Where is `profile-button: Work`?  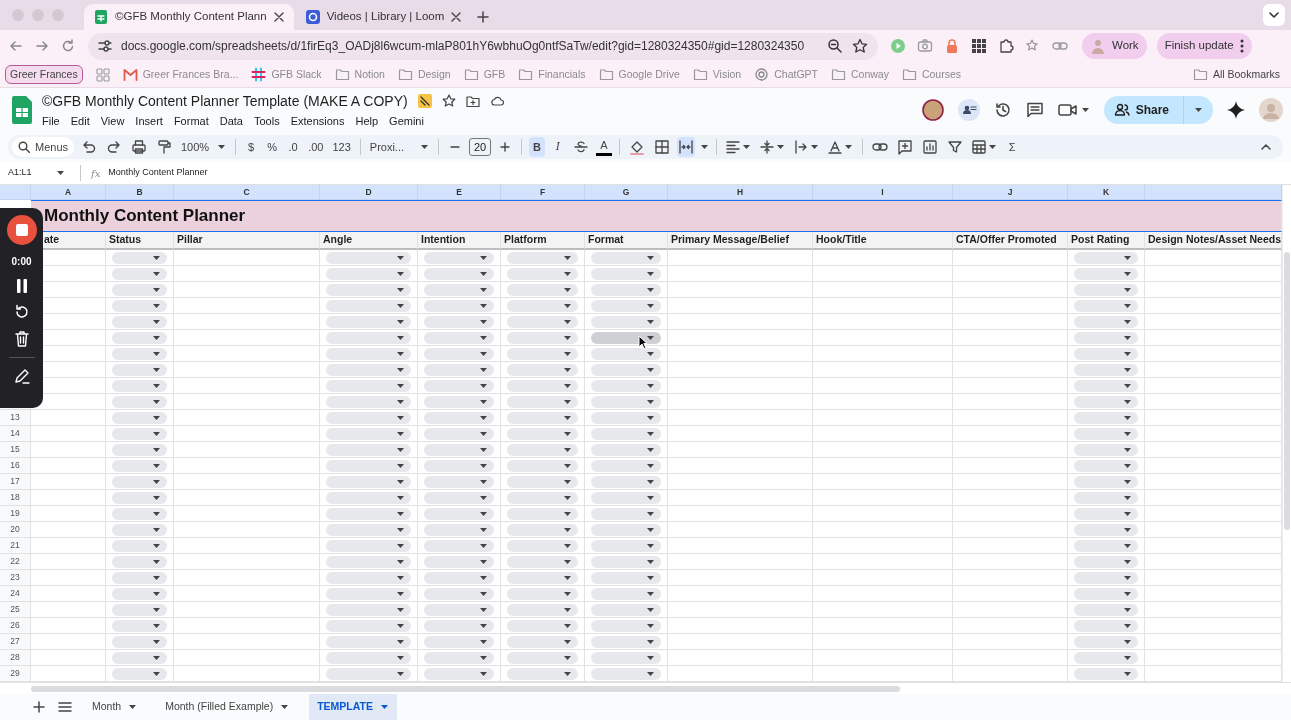 profile-button: Work is located at coordinates (1114, 46).